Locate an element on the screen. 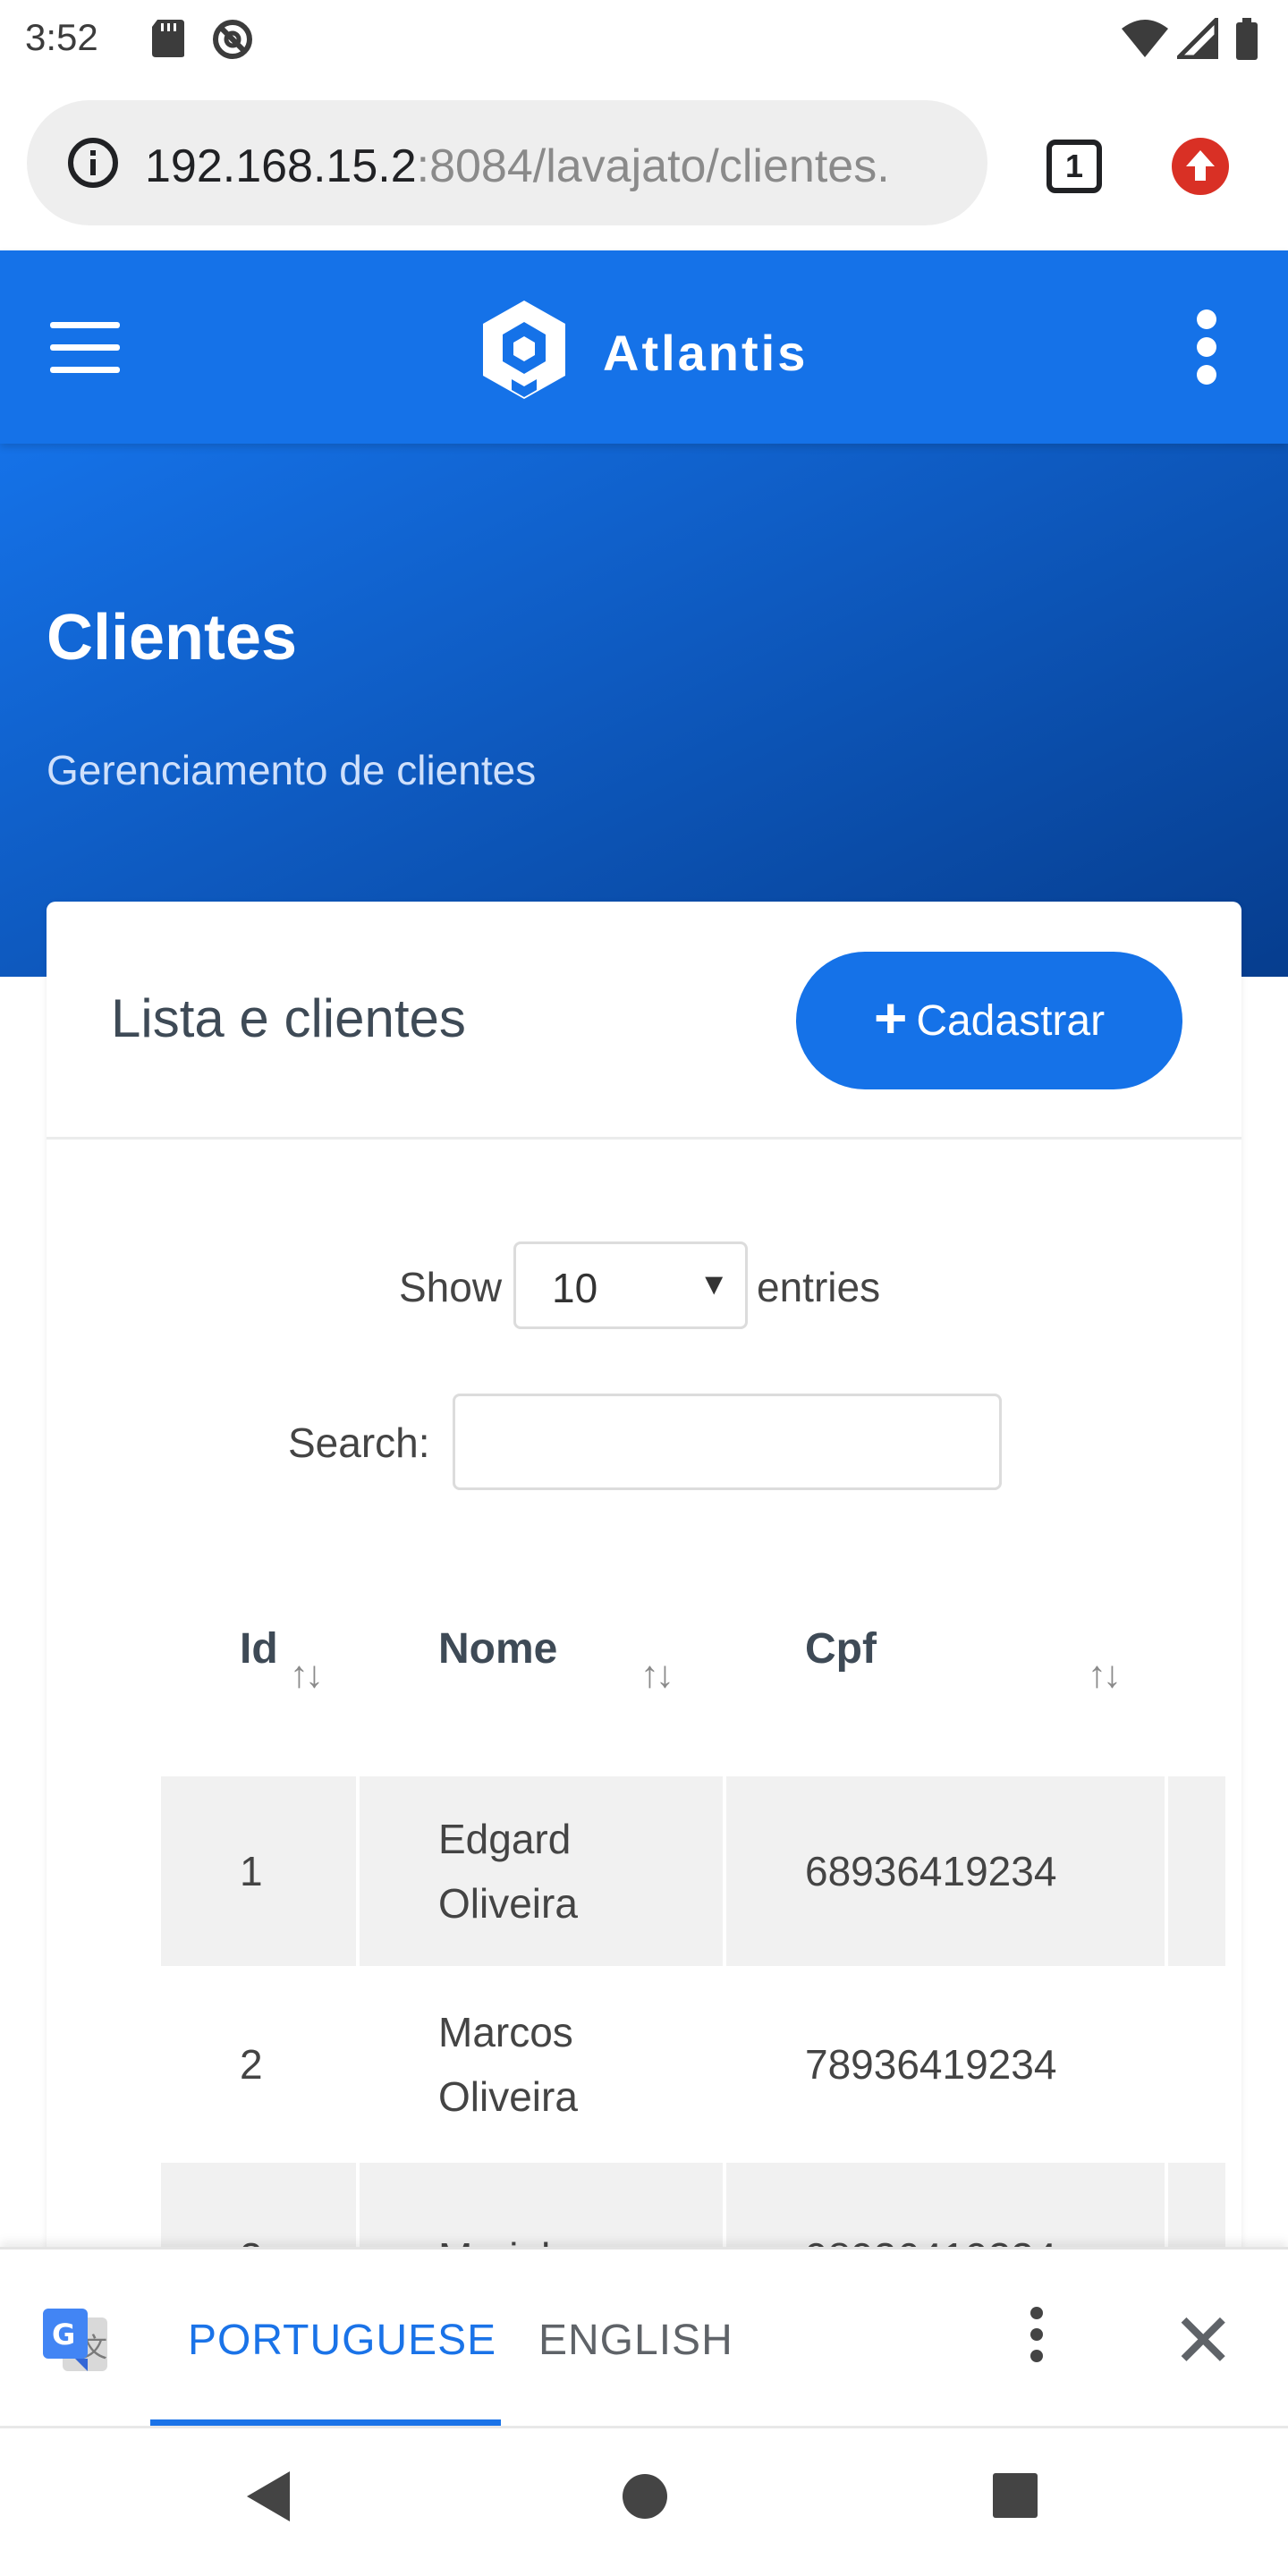 This screenshot has width=1288, height=2576. chevron-down-icon: ▼ is located at coordinates (714, 1284).